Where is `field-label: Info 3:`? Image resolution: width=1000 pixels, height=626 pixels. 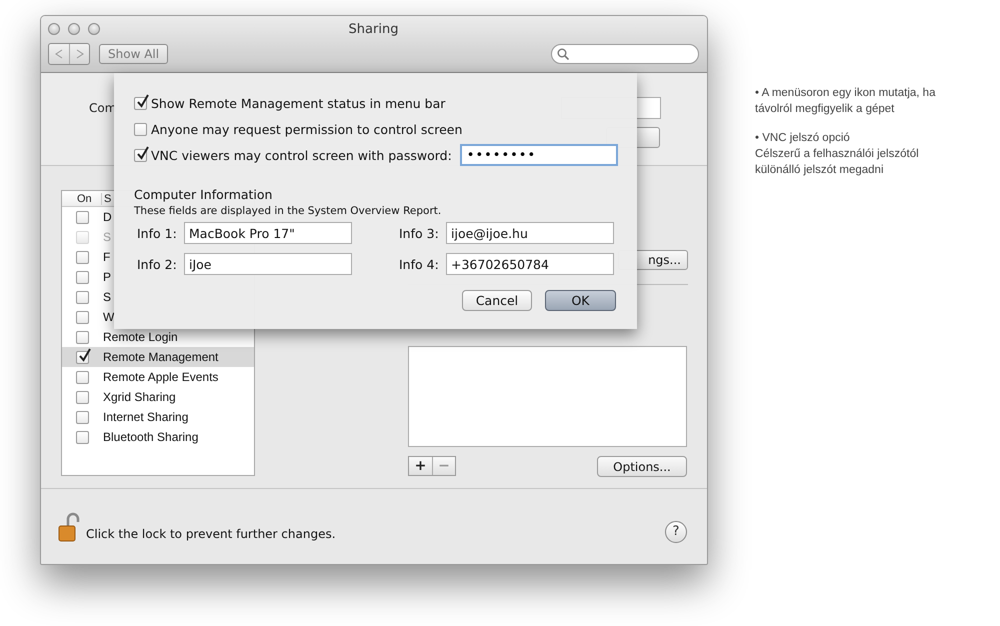 field-label: Info 3: is located at coordinates (419, 233).